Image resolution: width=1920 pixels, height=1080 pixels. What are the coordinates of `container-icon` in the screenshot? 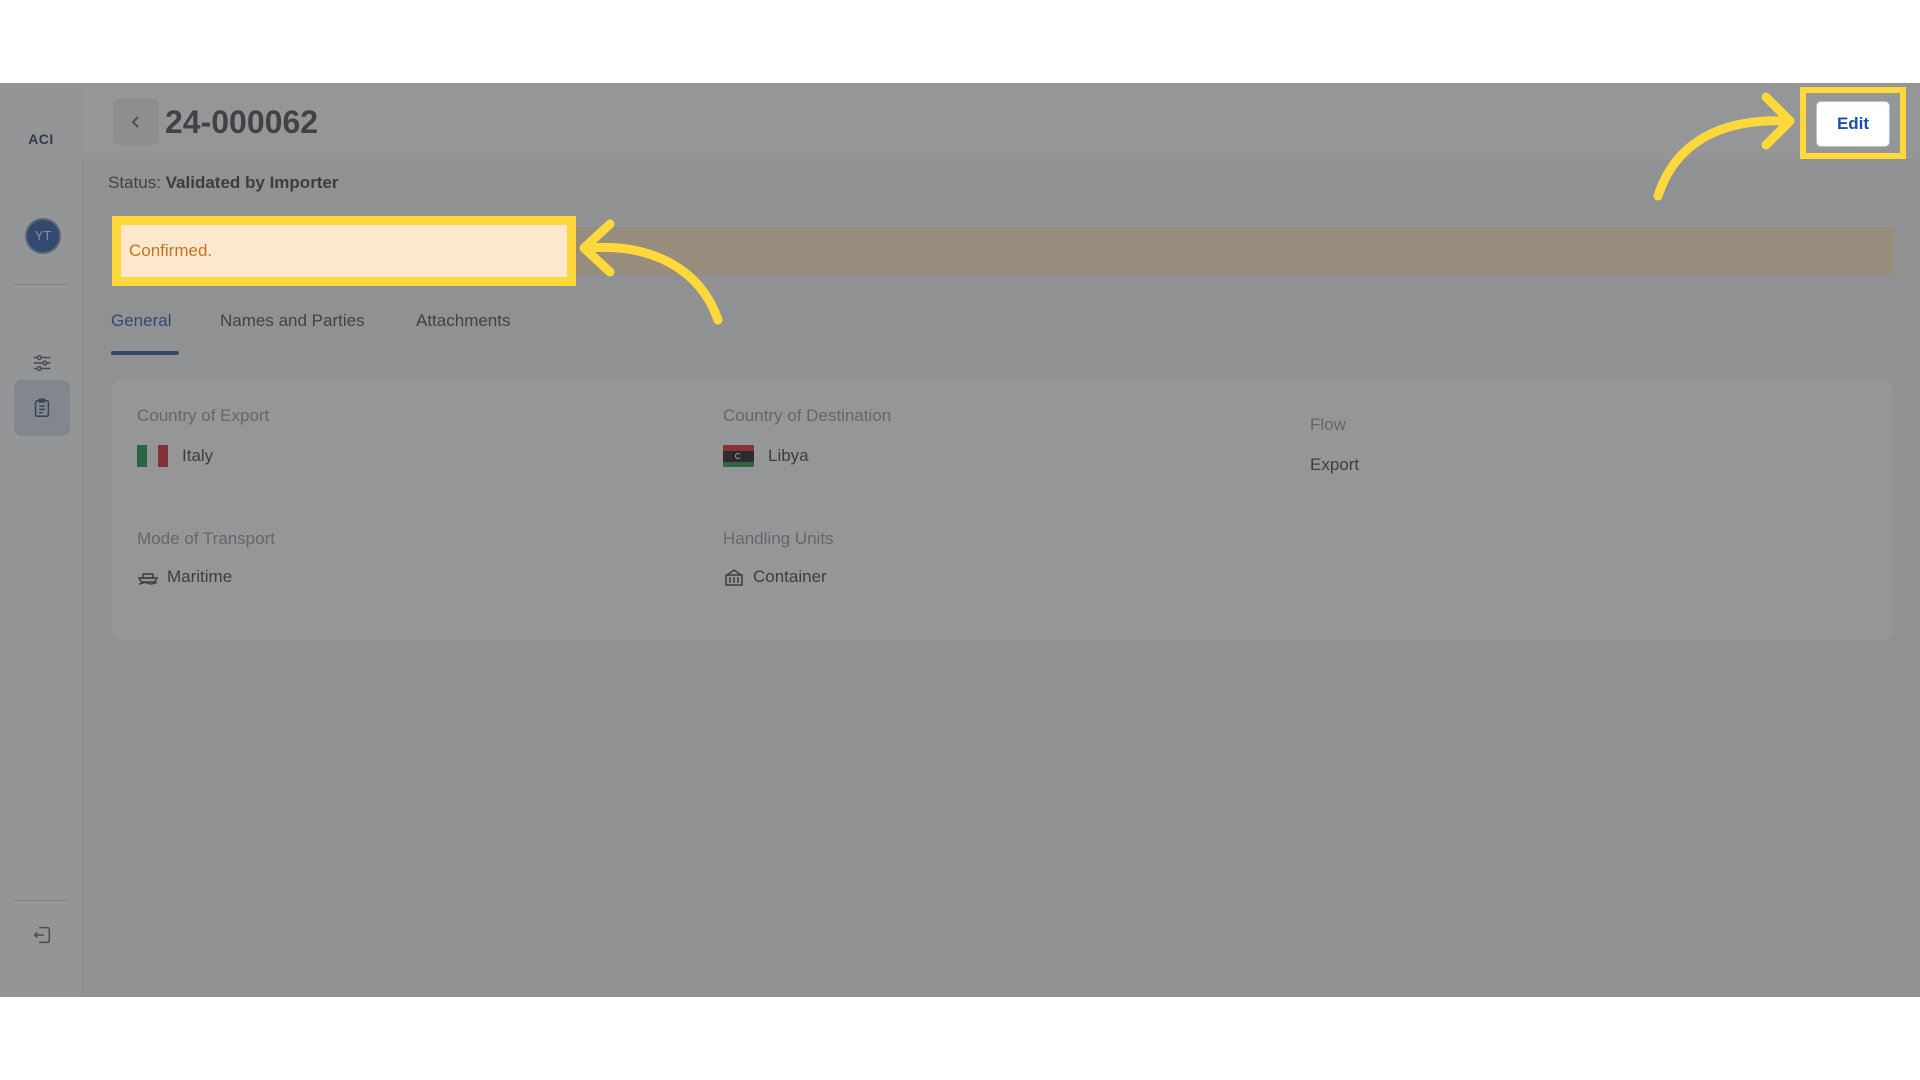 It's located at (734, 577).